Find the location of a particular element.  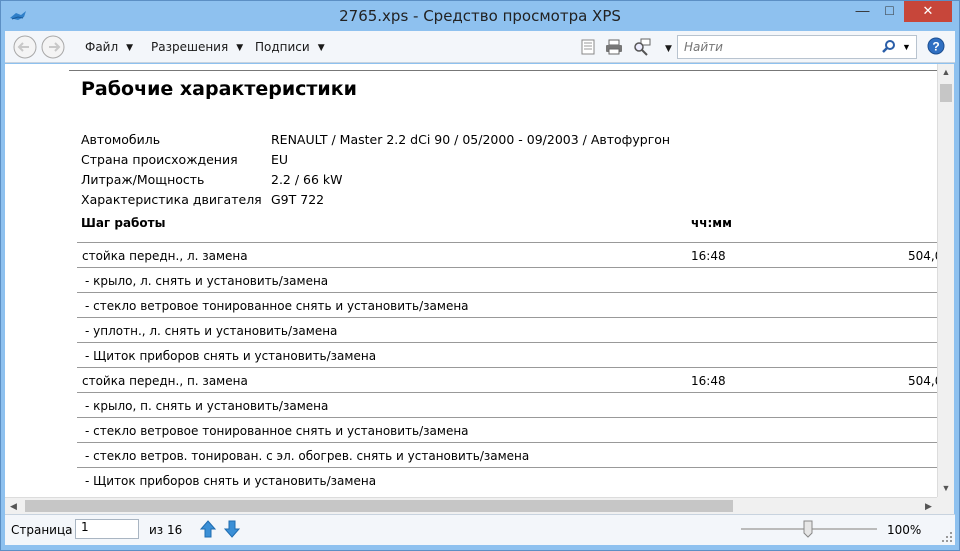

column-header-time: чч:мм is located at coordinates (711, 223).